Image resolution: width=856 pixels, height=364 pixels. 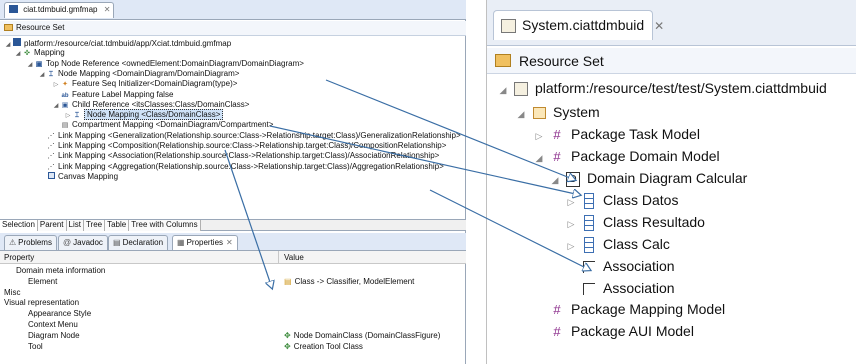 What do you see at coordinates (645, 156) in the screenshot?
I see `tree-item-label: Package Domain Model` at bounding box center [645, 156].